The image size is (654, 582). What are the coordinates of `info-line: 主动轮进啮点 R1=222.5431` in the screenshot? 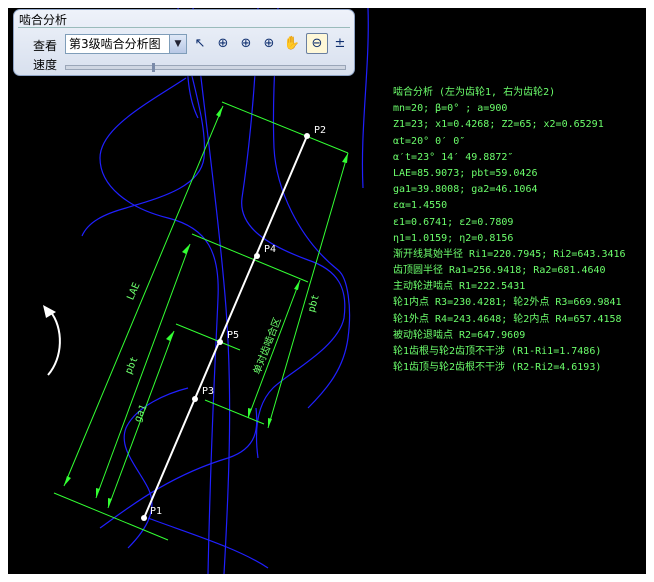 It's located at (459, 287).